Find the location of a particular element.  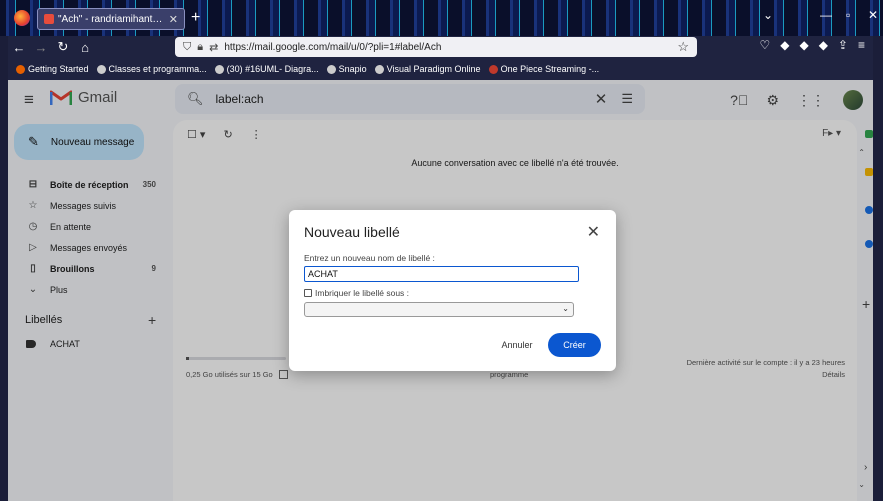

one-piece-icon is located at coordinates (493, 69).